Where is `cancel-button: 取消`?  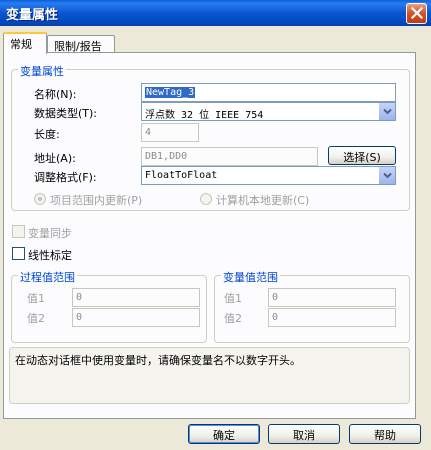 cancel-button: 取消 is located at coordinates (304, 434).